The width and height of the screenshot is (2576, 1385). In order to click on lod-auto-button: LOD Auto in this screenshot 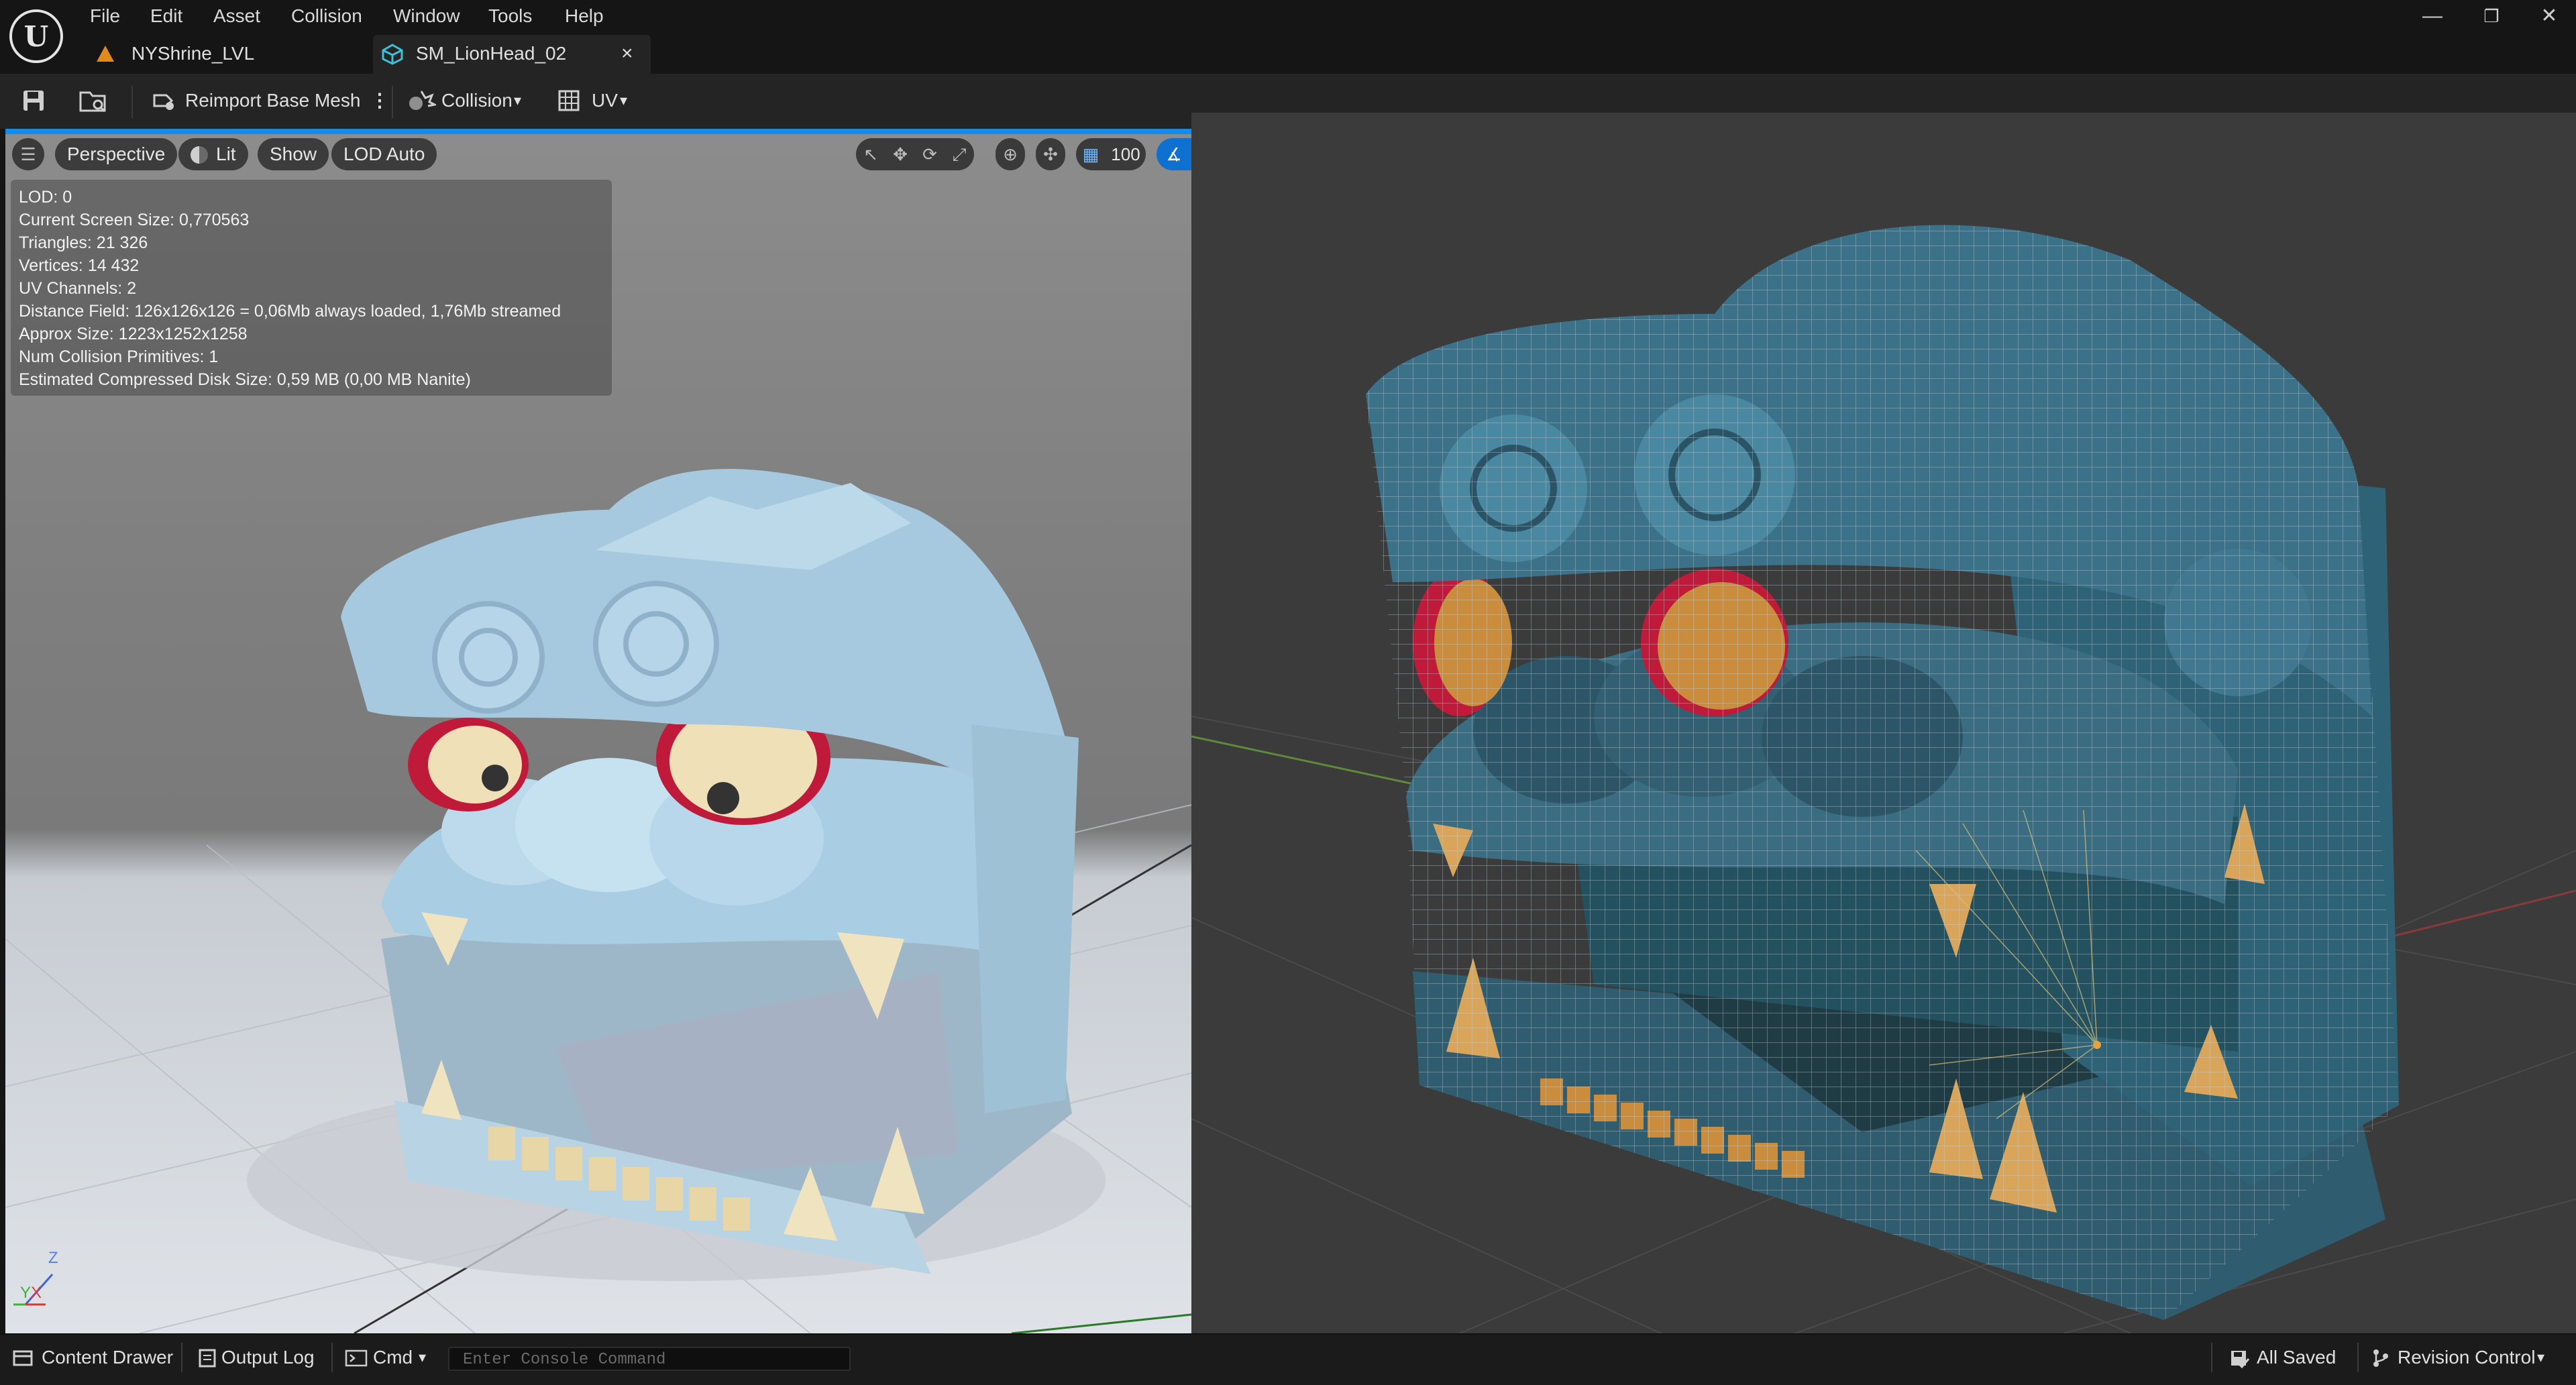, I will do `click(384, 154)`.